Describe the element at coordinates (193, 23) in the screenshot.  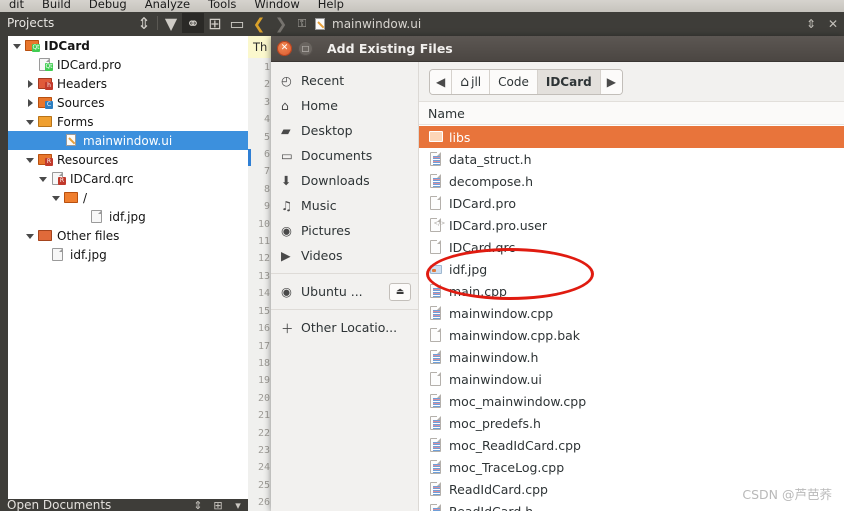
I see `link-icon: ⚭` at that location.